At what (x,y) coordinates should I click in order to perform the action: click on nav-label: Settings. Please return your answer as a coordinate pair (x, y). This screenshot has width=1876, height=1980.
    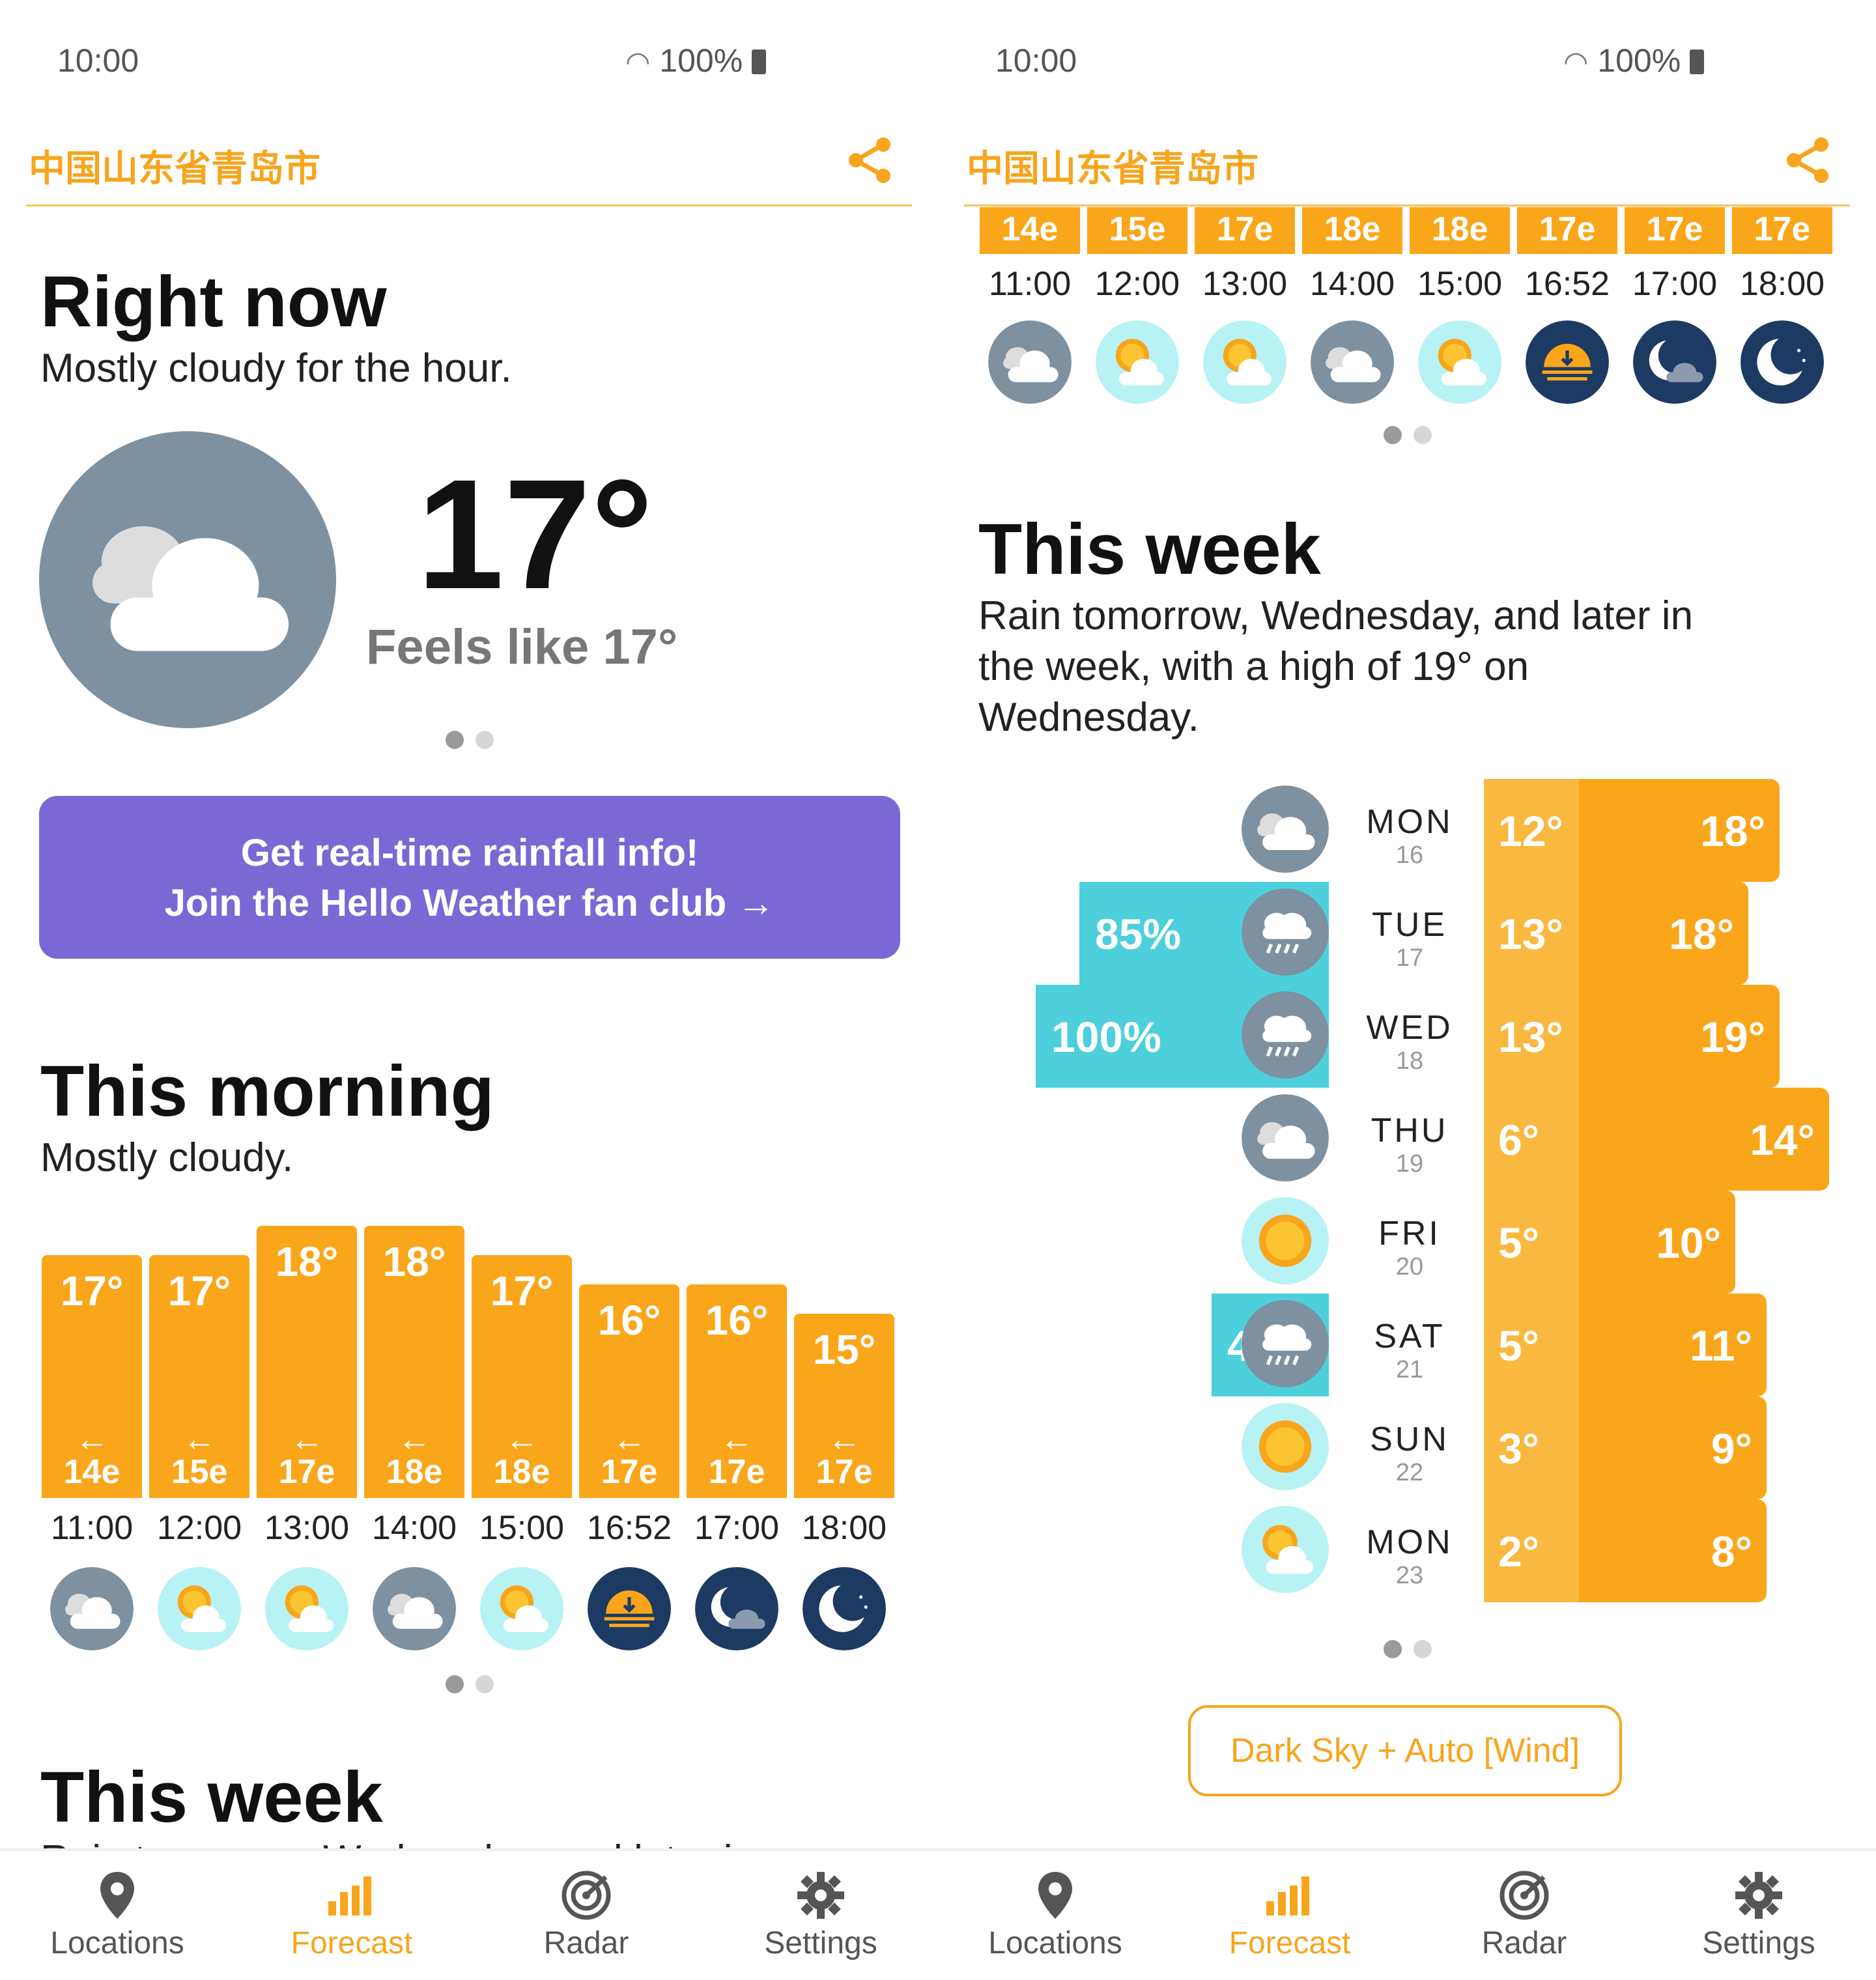
    Looking at the image, I should click on (821, 1943).